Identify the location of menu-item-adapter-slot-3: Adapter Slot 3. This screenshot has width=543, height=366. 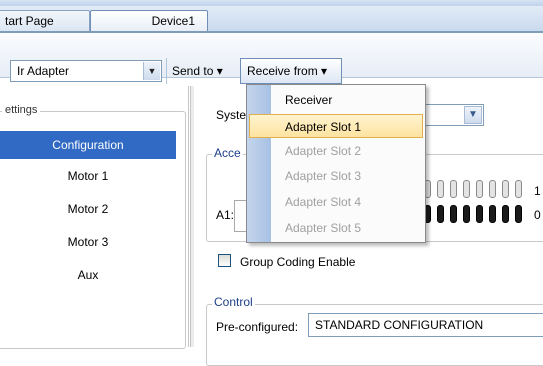
(323, 176).